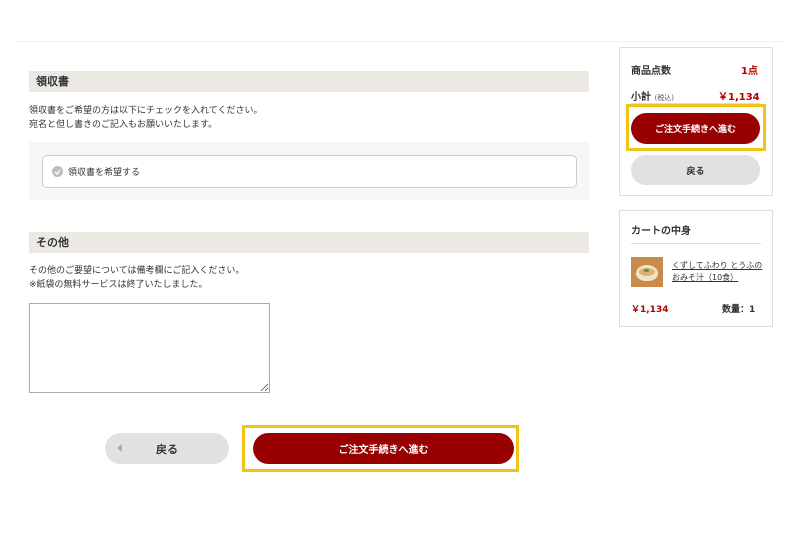  Describe the element at coordinates (57, 171) in the screenshot. I see `check-circle-icon` at that location.